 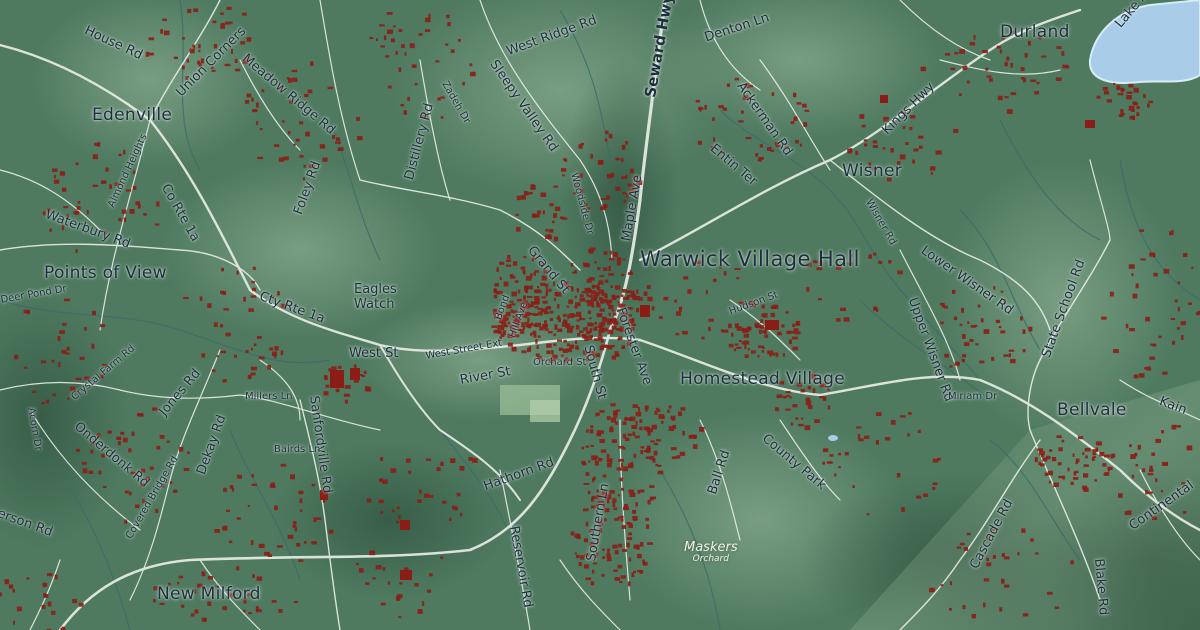 I want to click on poi-label-warwick-village-hall: Warwick Village Hall, so click(x=750, y=259).